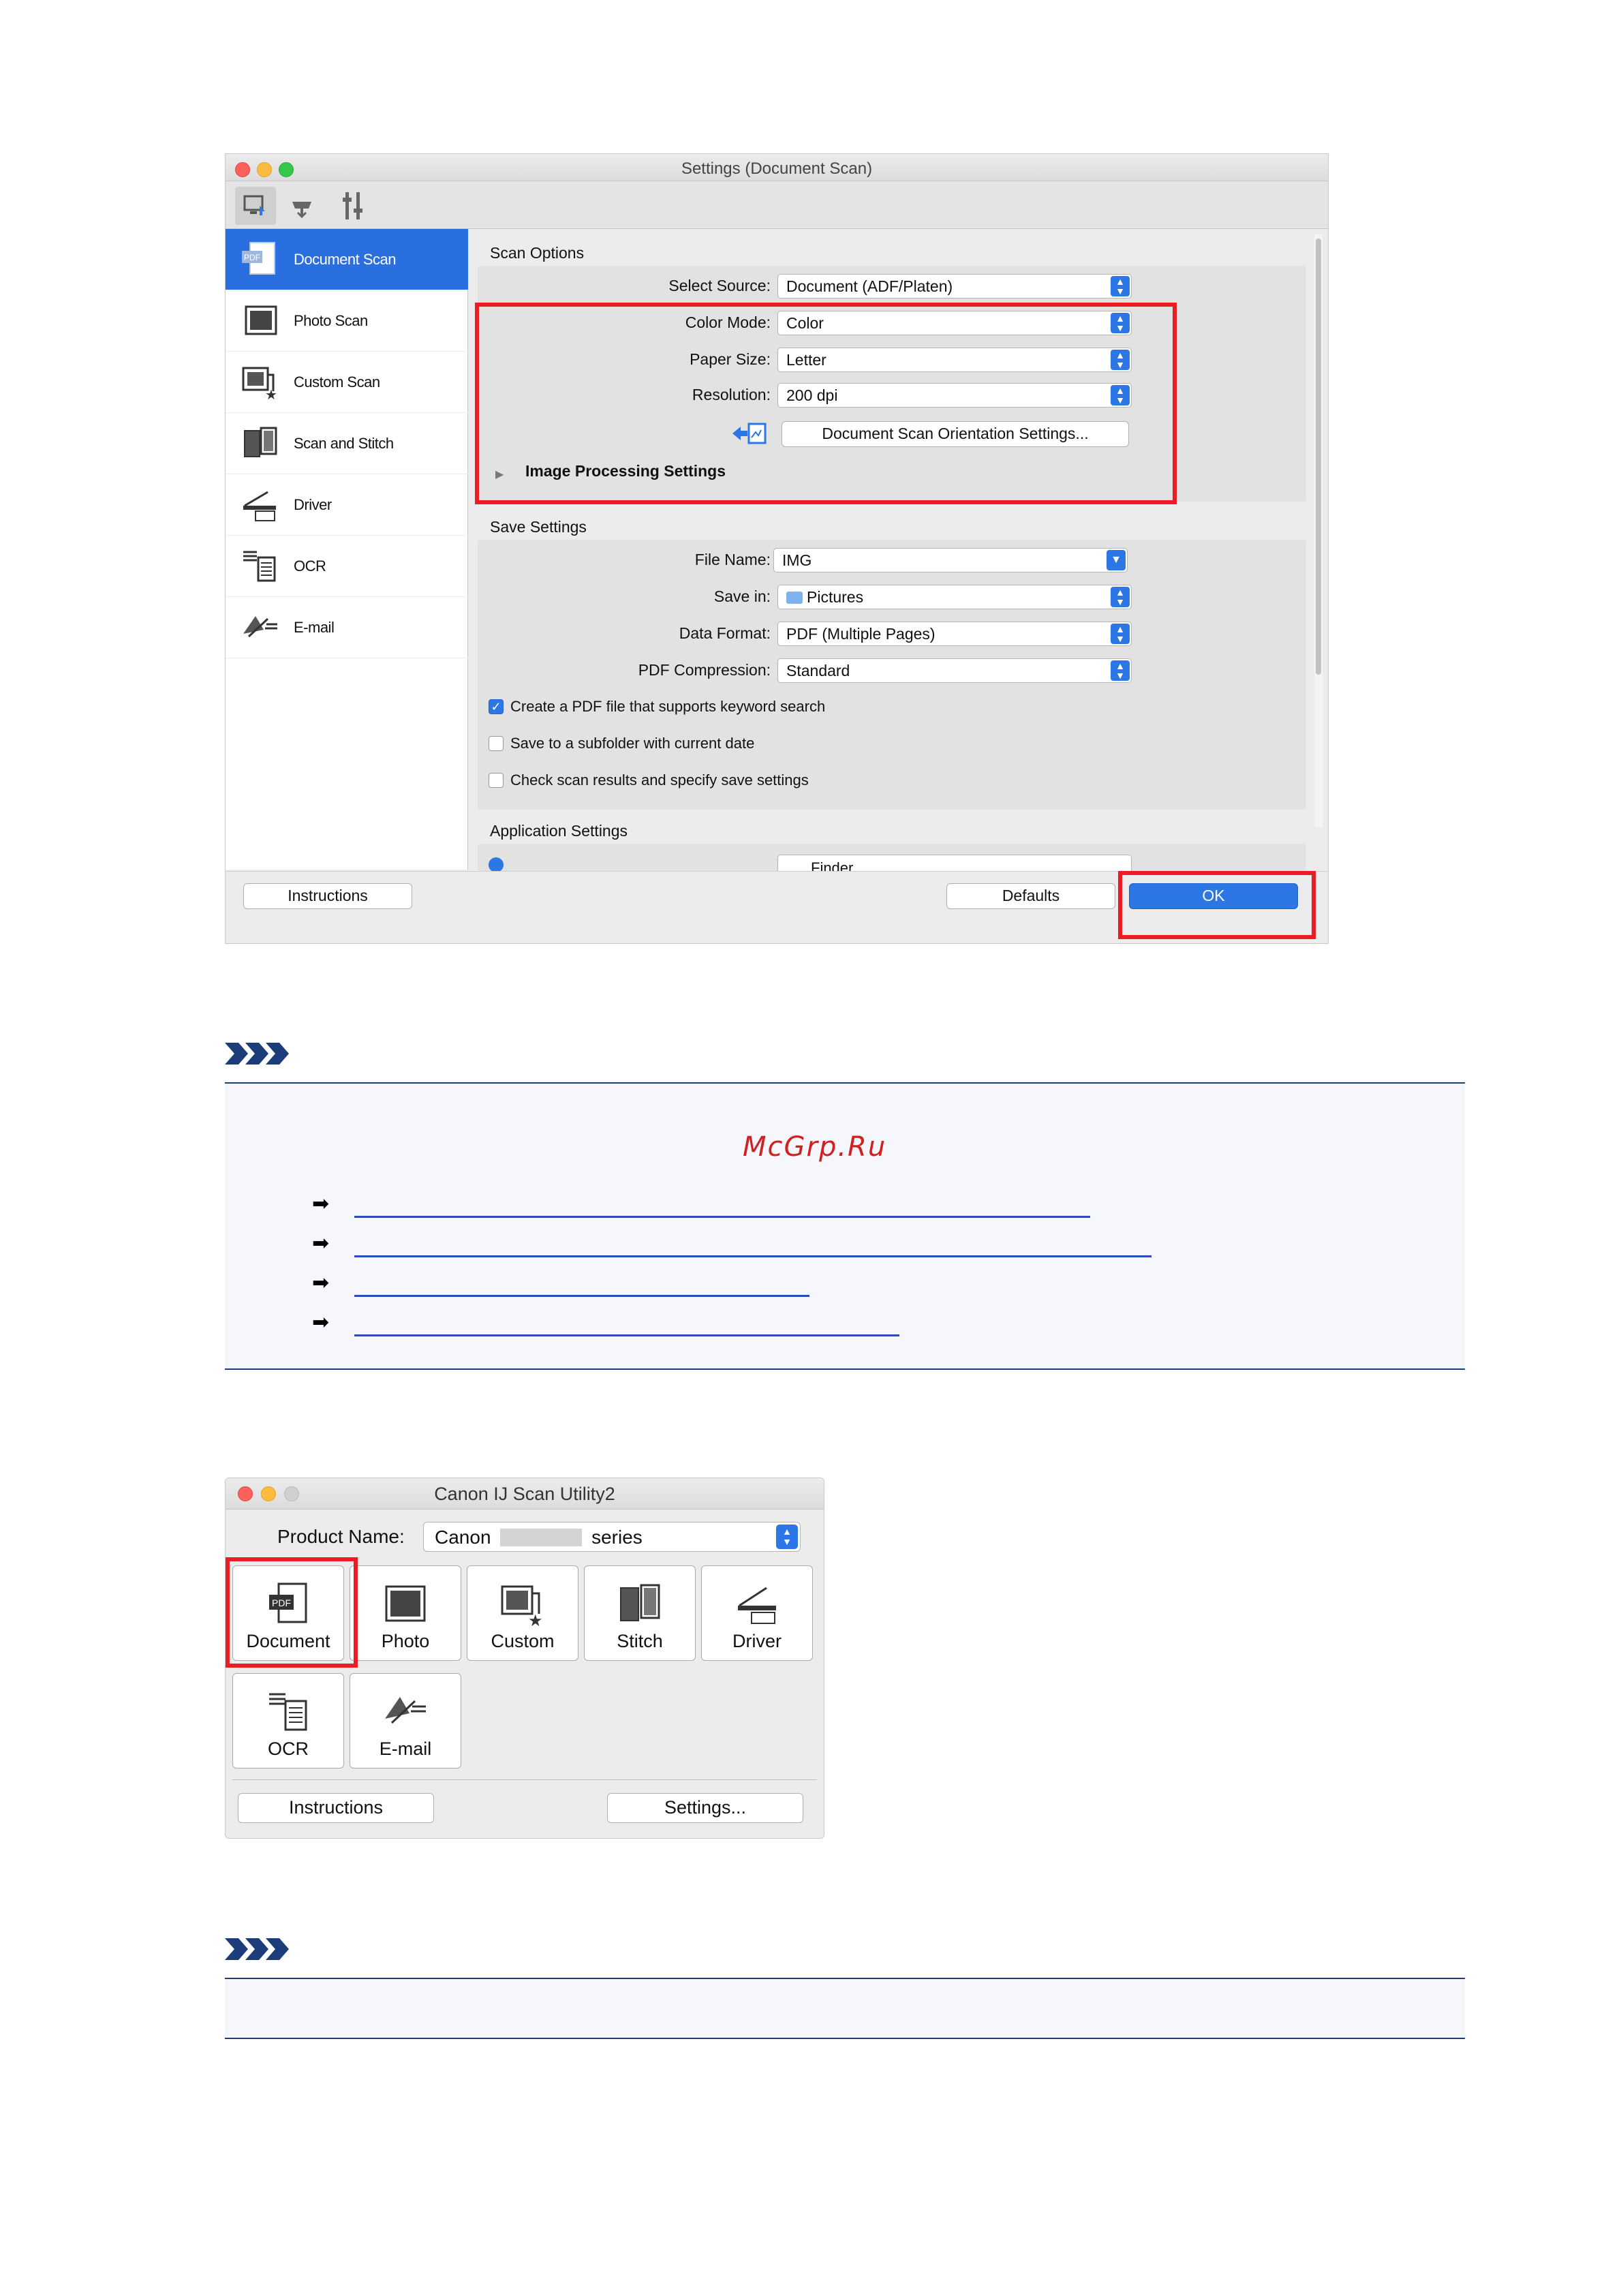 This screenshot has height=2296, width=1623. I want to click on file-name-value: IMG, so click(797, 560).